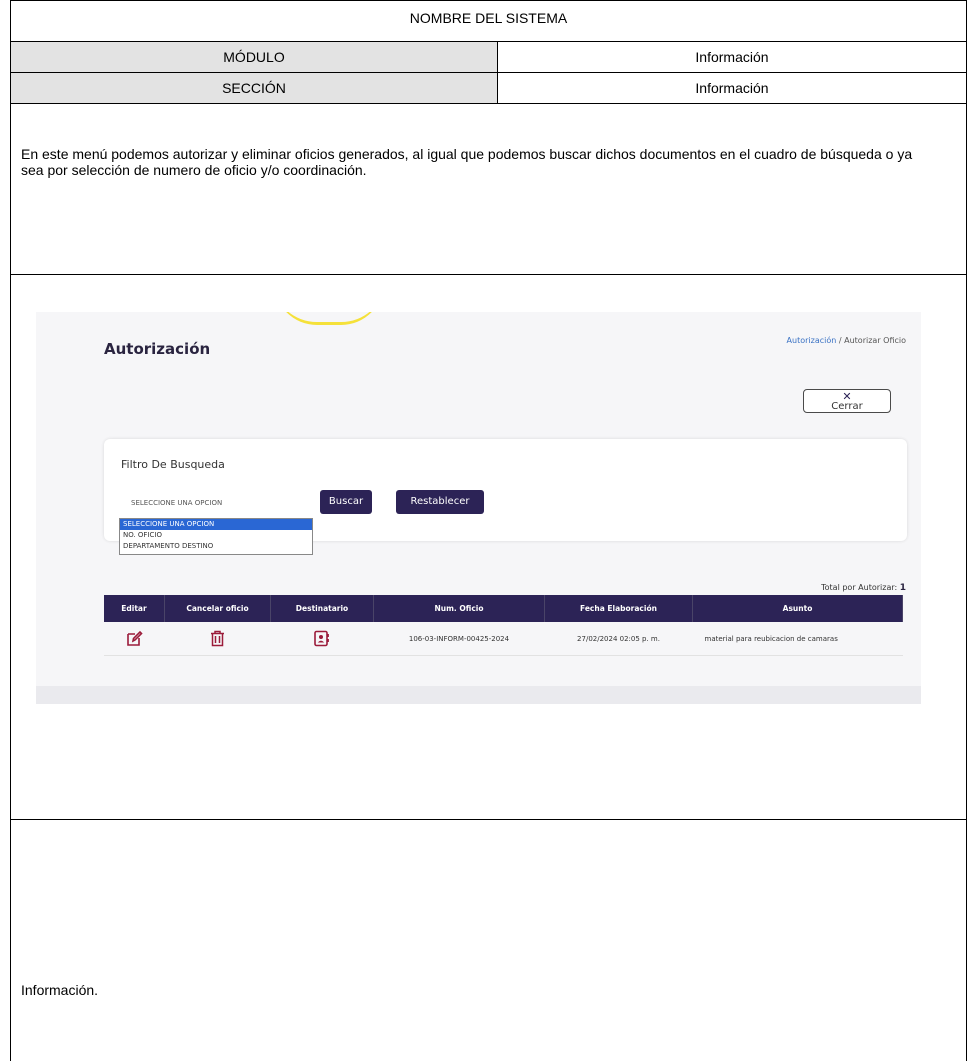 This screenshot has width=970, height=1061. Describe the element at coordinates (459, 608) in the screenshot. I see `column-header: Num. Oficio` at that location.